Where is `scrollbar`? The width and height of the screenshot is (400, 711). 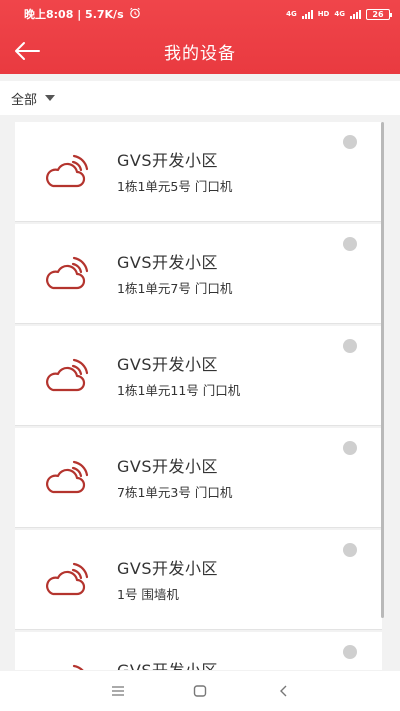
scrollbar is located at coordinates (382, 370).